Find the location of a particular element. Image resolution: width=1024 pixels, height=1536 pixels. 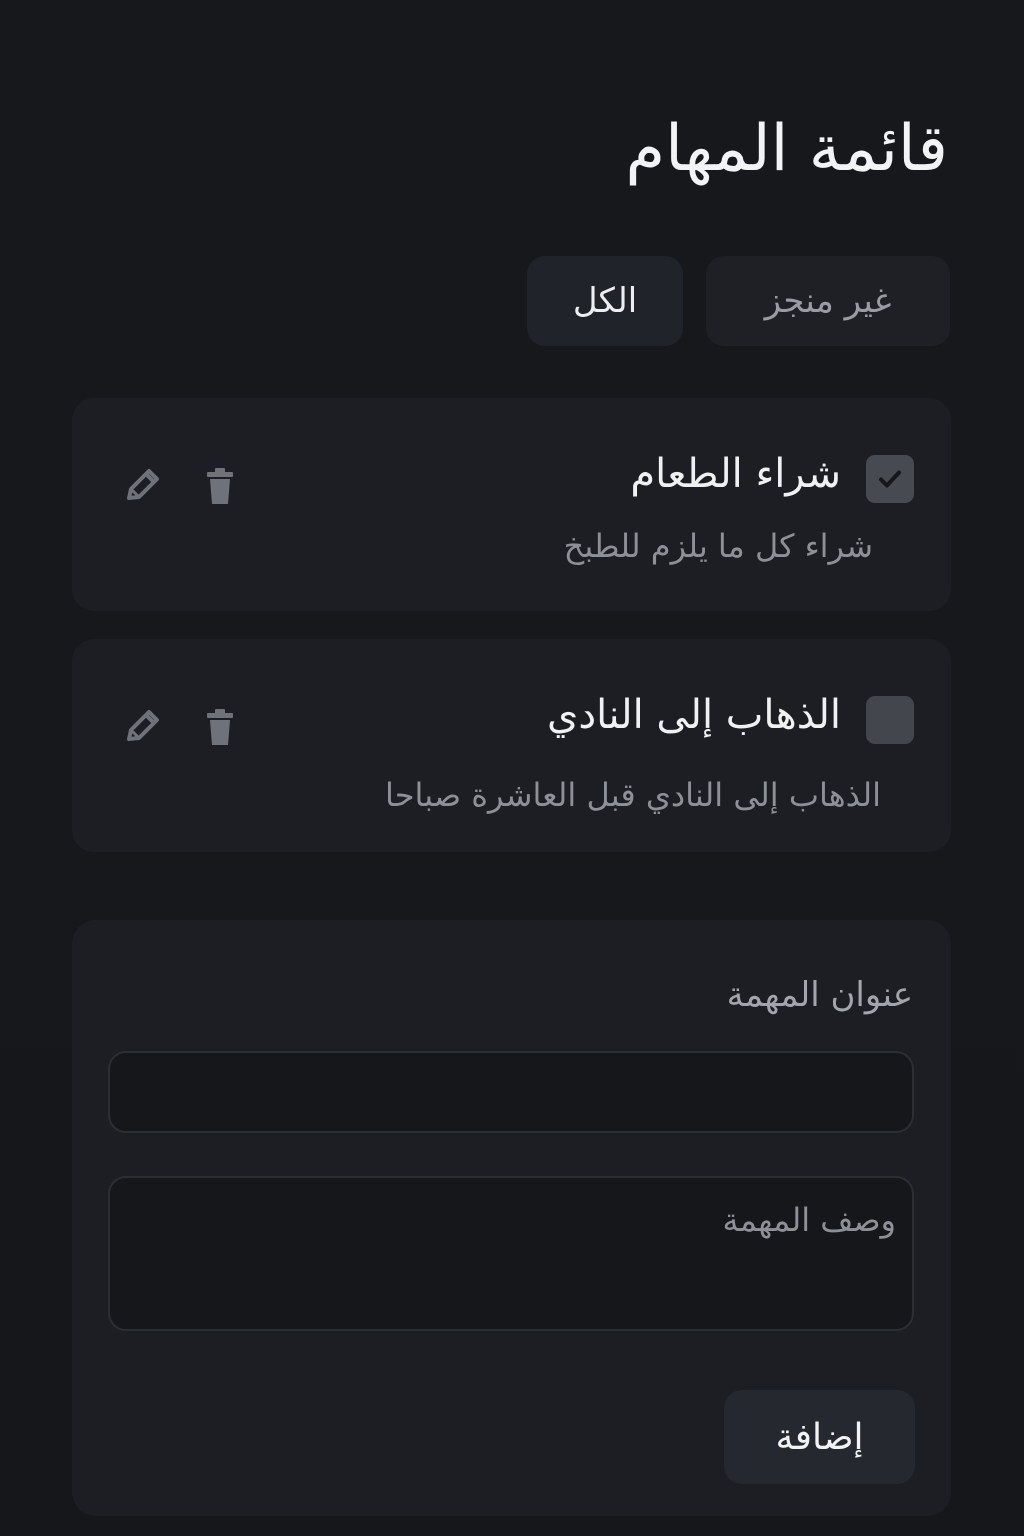

task-card: شراء الطعام شراء كل ما يلزم للطبخ is located at coordinates (511, 504).